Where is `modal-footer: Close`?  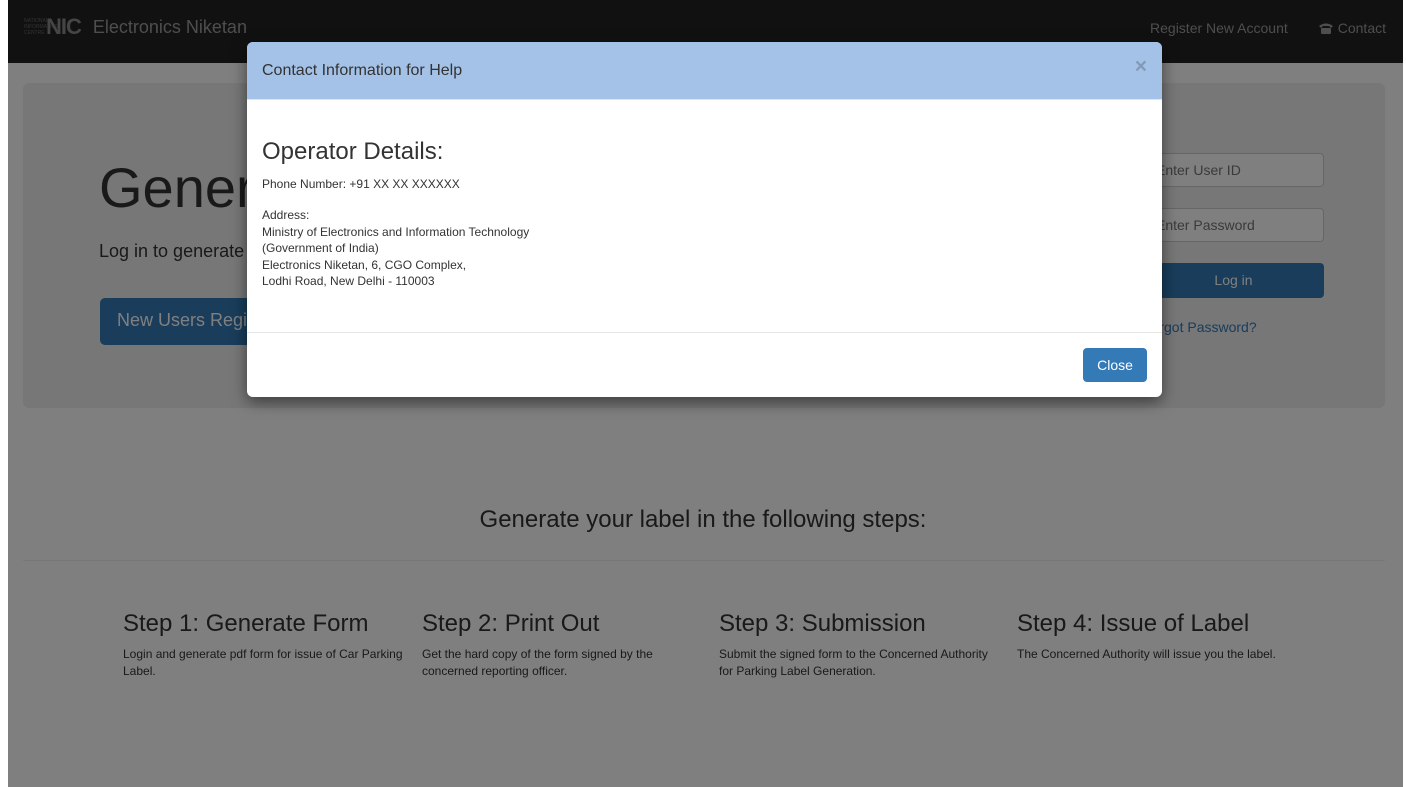
modal-footer: Close is located at coordinates (704, 364).